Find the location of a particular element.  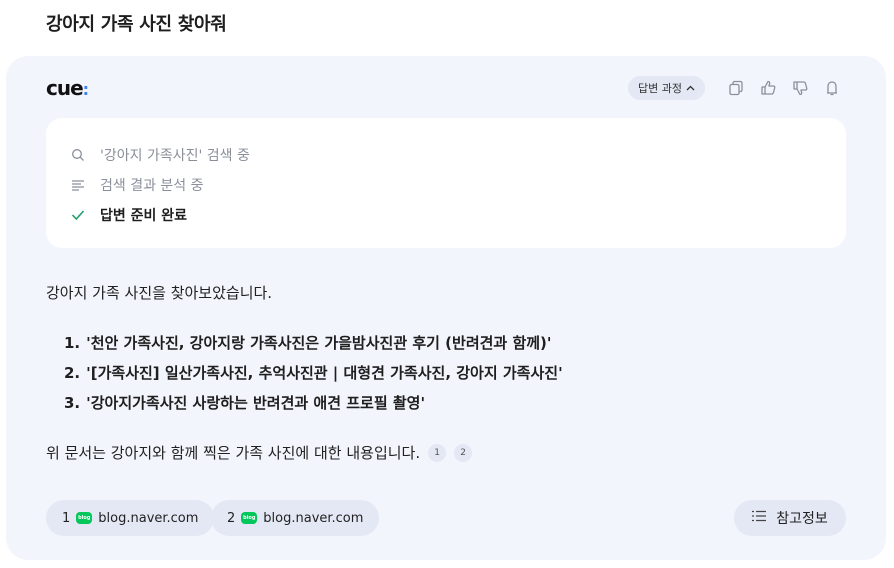

step-complete: 답변 준비 완료 is located at coordinates (128, 215).